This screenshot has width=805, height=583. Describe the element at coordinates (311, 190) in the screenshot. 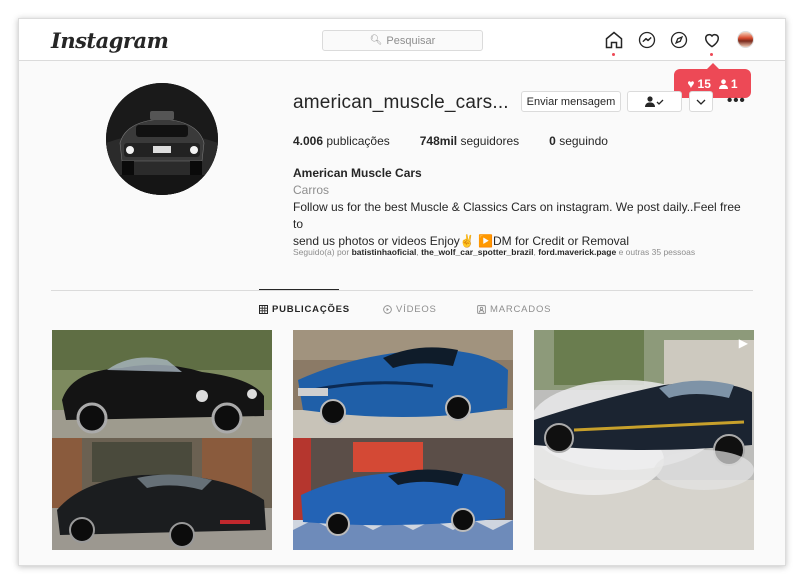

I see `profile-category: Carros` at that location.